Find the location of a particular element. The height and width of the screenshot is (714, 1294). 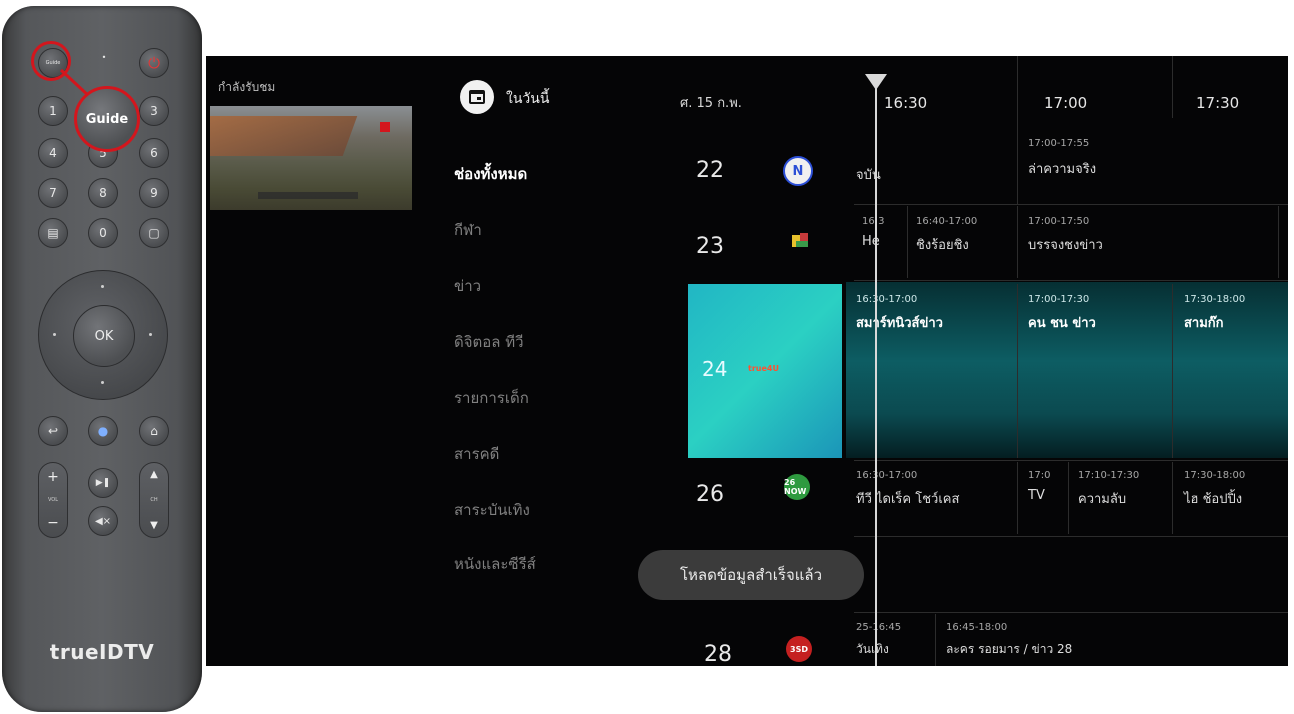

category-digital-tv: ดิจิตอล ทีวี is located at coordinates (489, 342).